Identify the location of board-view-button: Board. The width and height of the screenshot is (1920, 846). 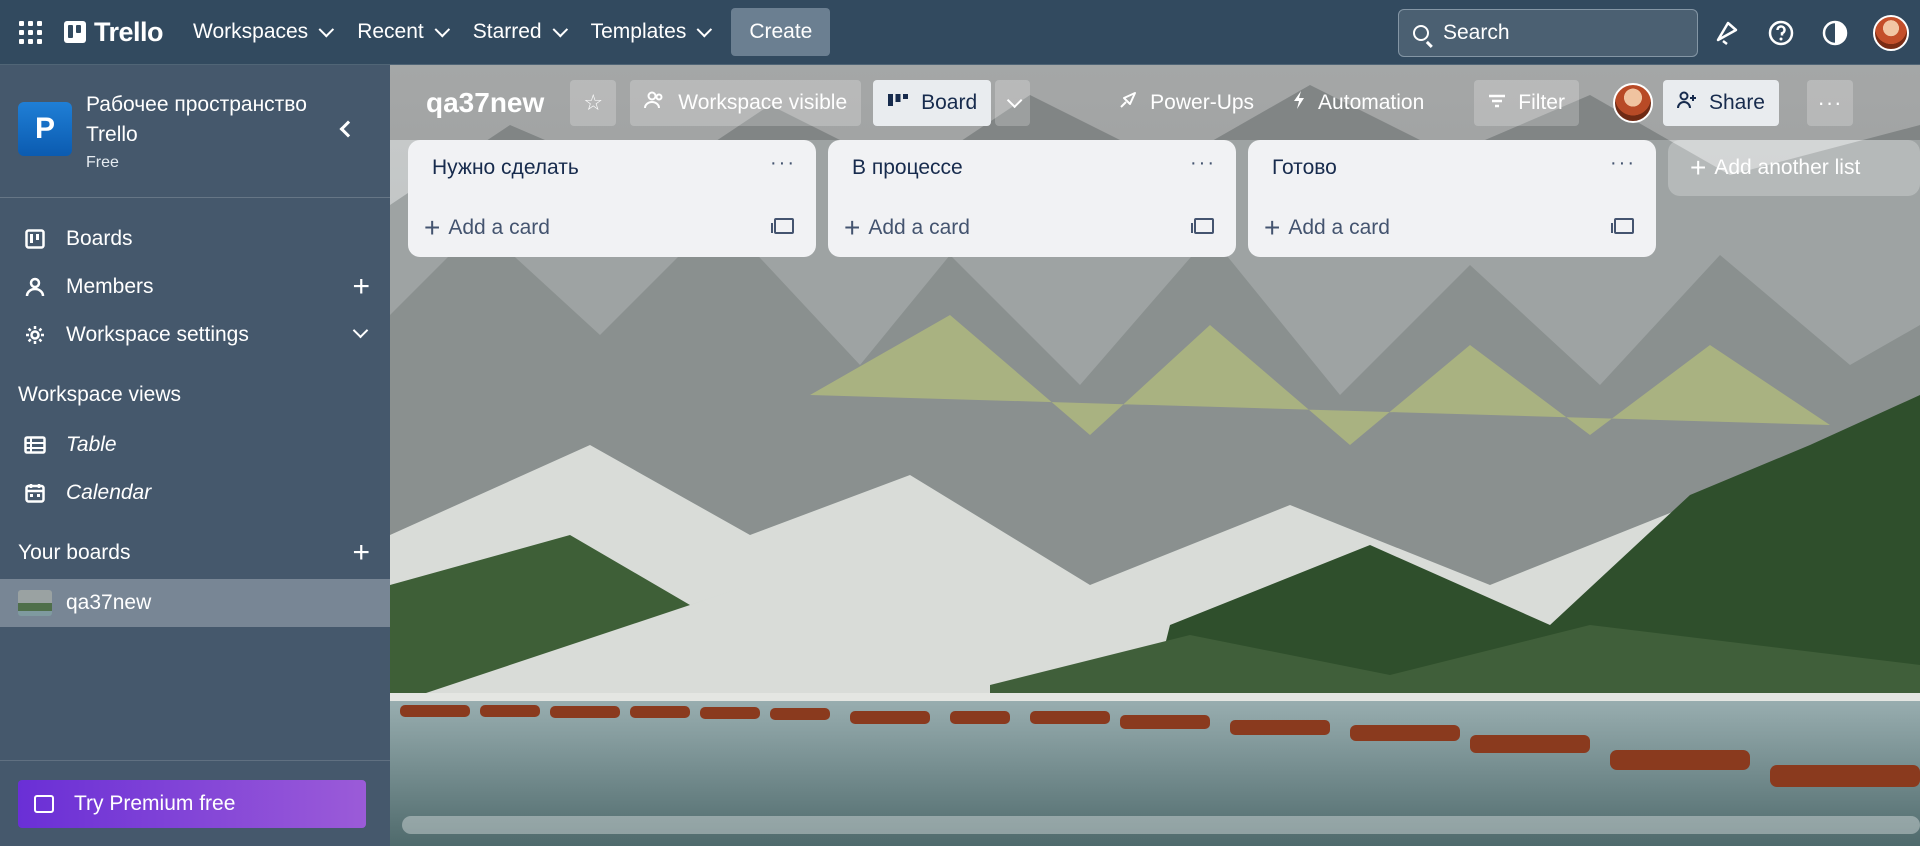
(932, 102).